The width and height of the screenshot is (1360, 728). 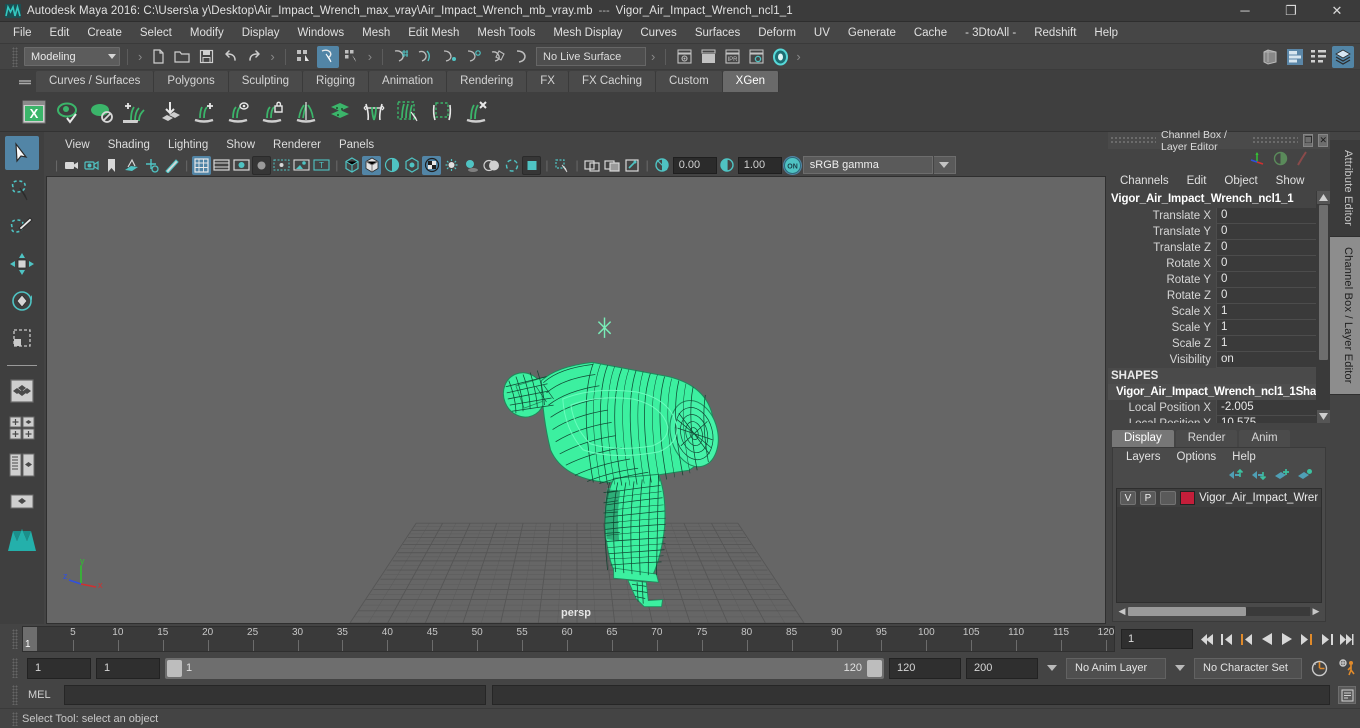 What do you see at coordinates (506, 33) in the screenshot?
I see `menu-mesh-tools: Mesh Tools` at bounding box center [506, 33].